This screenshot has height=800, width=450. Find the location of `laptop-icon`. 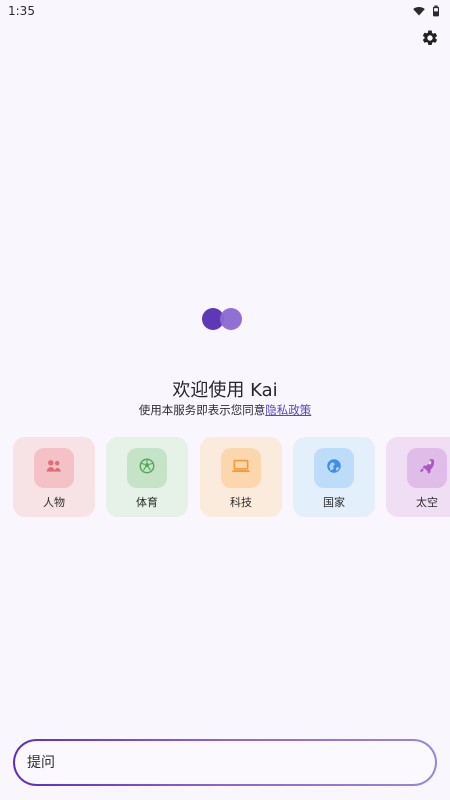

laptop-icon is located at coordinates (241, 468).